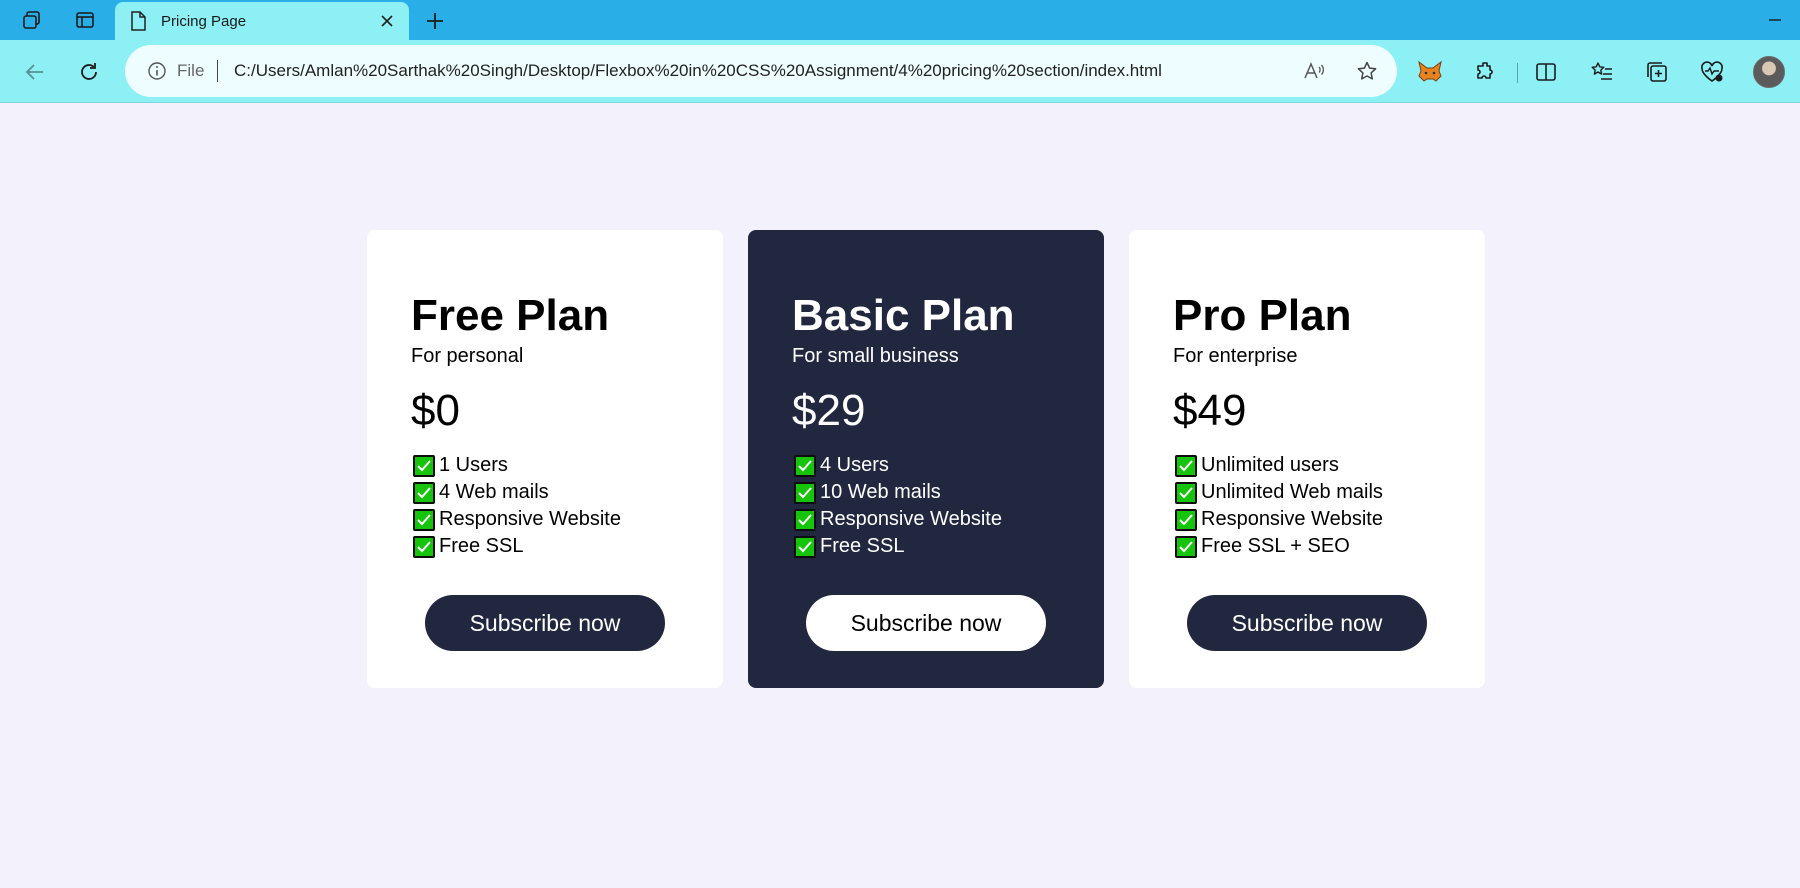 This screenshot has height=888, width=1800. What do you see at coordinates (435, 21) in the screenshot?
I see `plus-icon` at bounding box center [435, 21].